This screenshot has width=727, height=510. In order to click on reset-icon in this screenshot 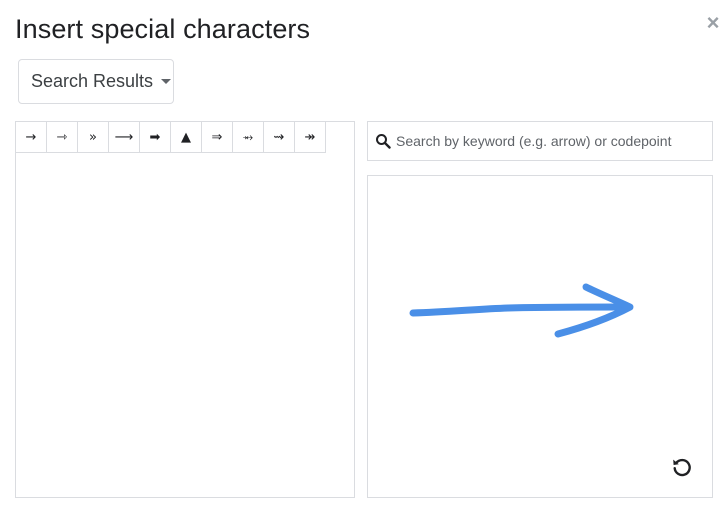, I will do `click(682, 467)`.